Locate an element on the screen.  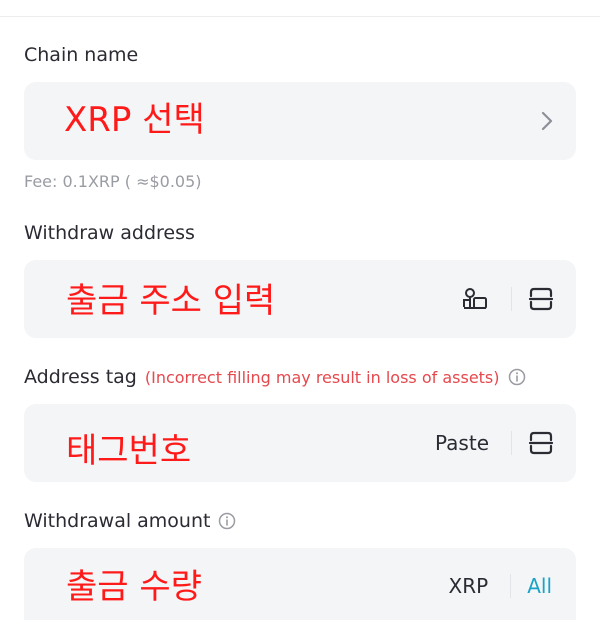
chain-name-label: Chain name is located at coordinates (81, 55).